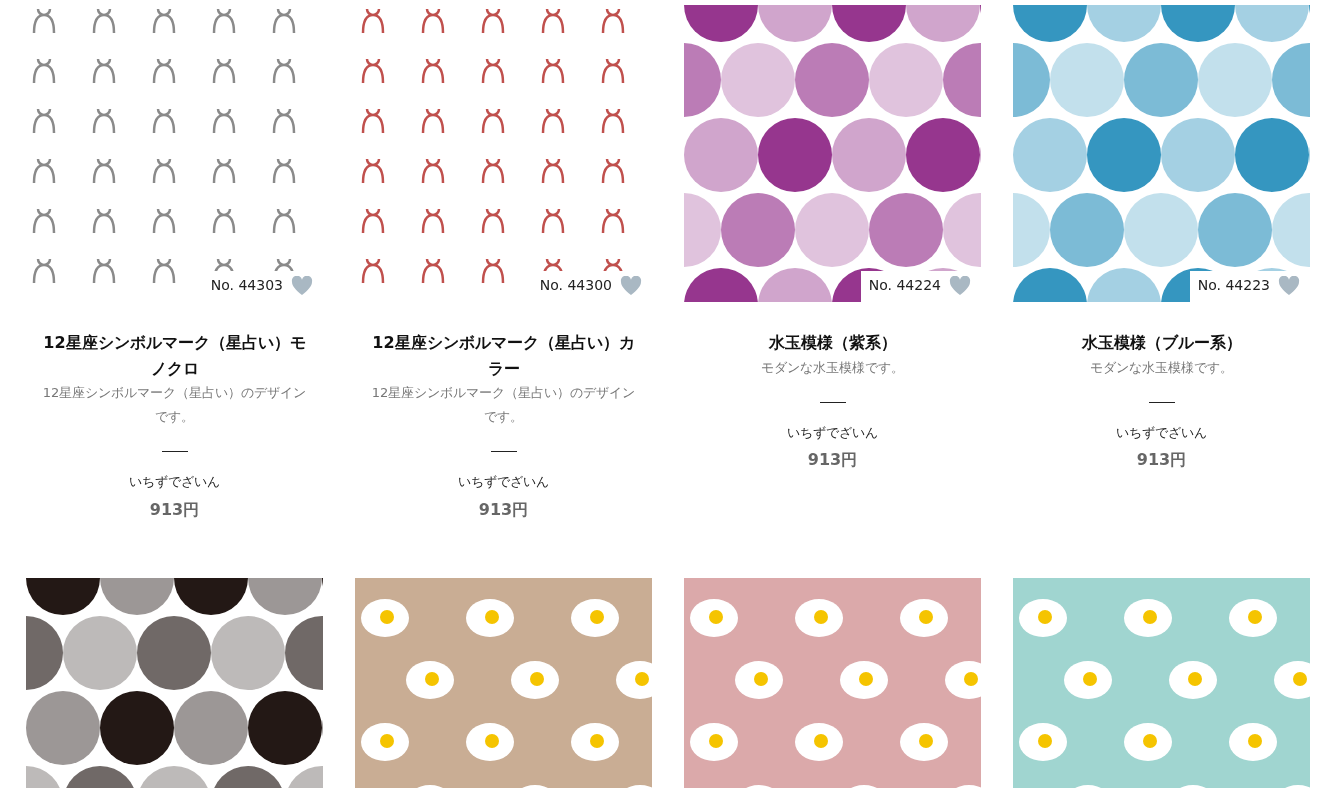  Describe the element at coordinates (575, 285) in the screenshot. I see `product-number: No. 44300` at that location.